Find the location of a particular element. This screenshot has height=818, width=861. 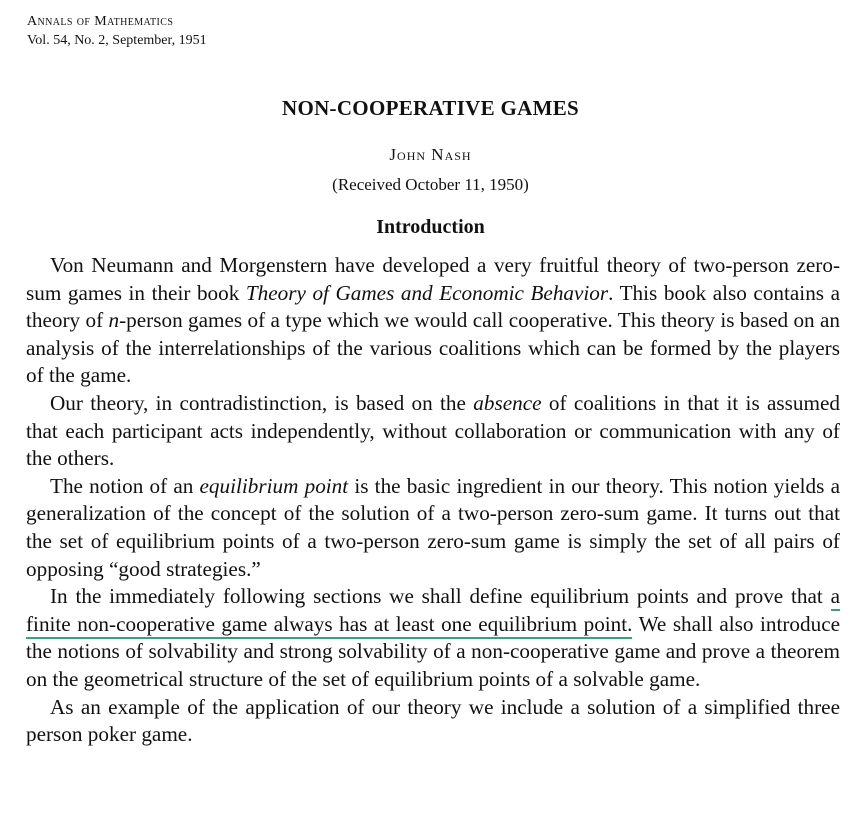

n-variable: n is located at coordinates (114, 320).